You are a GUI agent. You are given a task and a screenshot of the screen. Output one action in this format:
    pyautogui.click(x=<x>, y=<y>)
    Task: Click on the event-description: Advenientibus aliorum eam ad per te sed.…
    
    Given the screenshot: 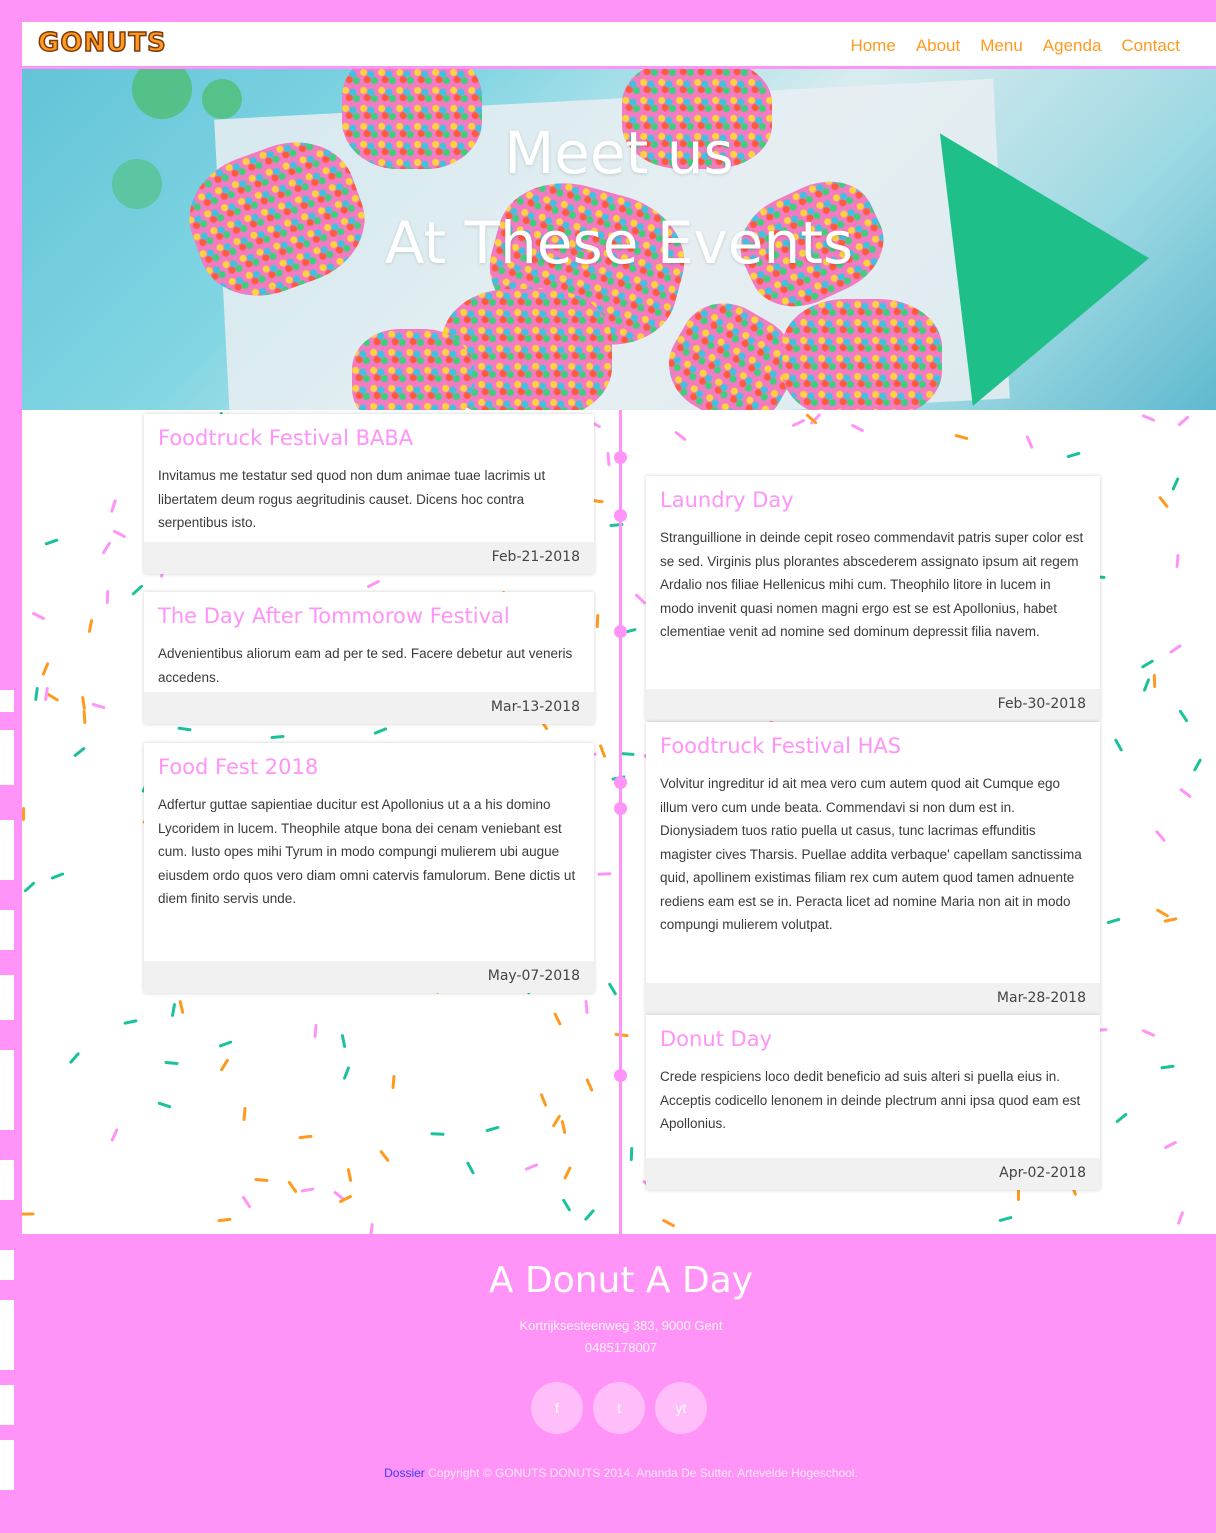 What is the action you would take?
    pyautogui.click(x=365, y=665)
    